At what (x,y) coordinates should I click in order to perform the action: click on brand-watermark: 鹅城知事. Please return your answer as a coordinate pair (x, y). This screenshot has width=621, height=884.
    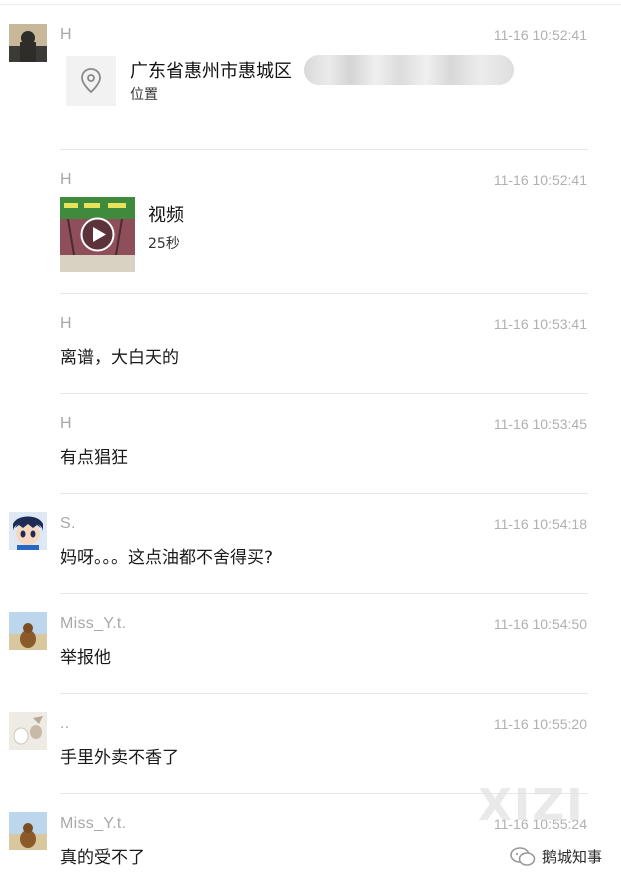
    Looking at the image, I should click on (556, 856).